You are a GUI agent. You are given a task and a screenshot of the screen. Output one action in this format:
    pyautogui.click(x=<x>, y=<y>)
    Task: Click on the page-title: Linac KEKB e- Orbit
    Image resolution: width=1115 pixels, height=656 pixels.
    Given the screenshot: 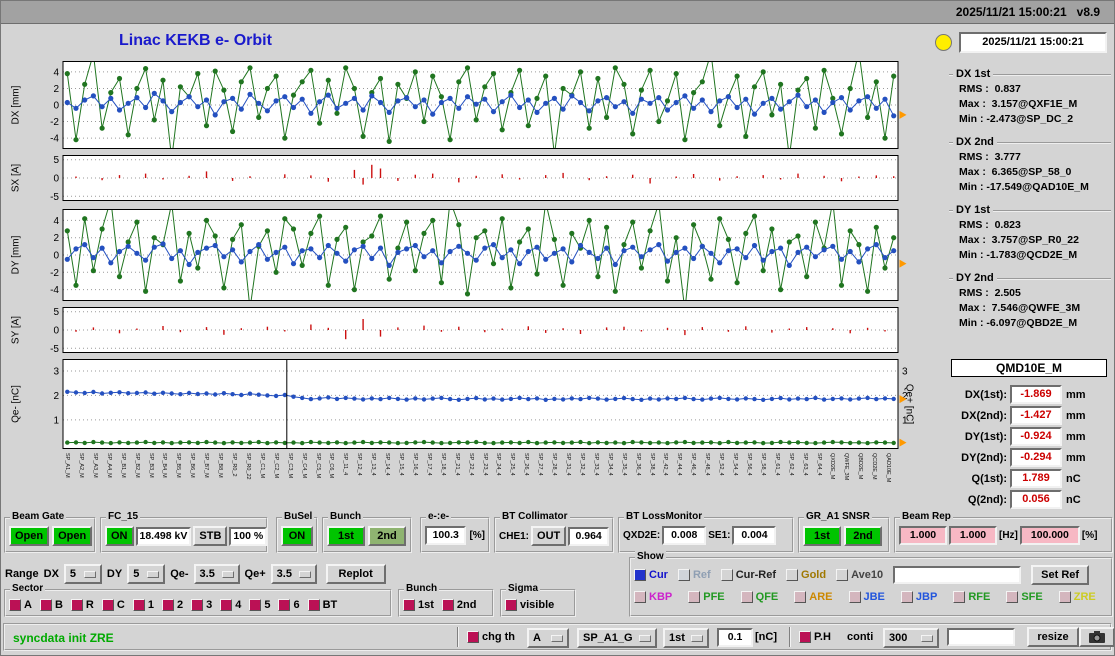 What is the action you would take?
    pyautogui.click(x=195, y=40)
    